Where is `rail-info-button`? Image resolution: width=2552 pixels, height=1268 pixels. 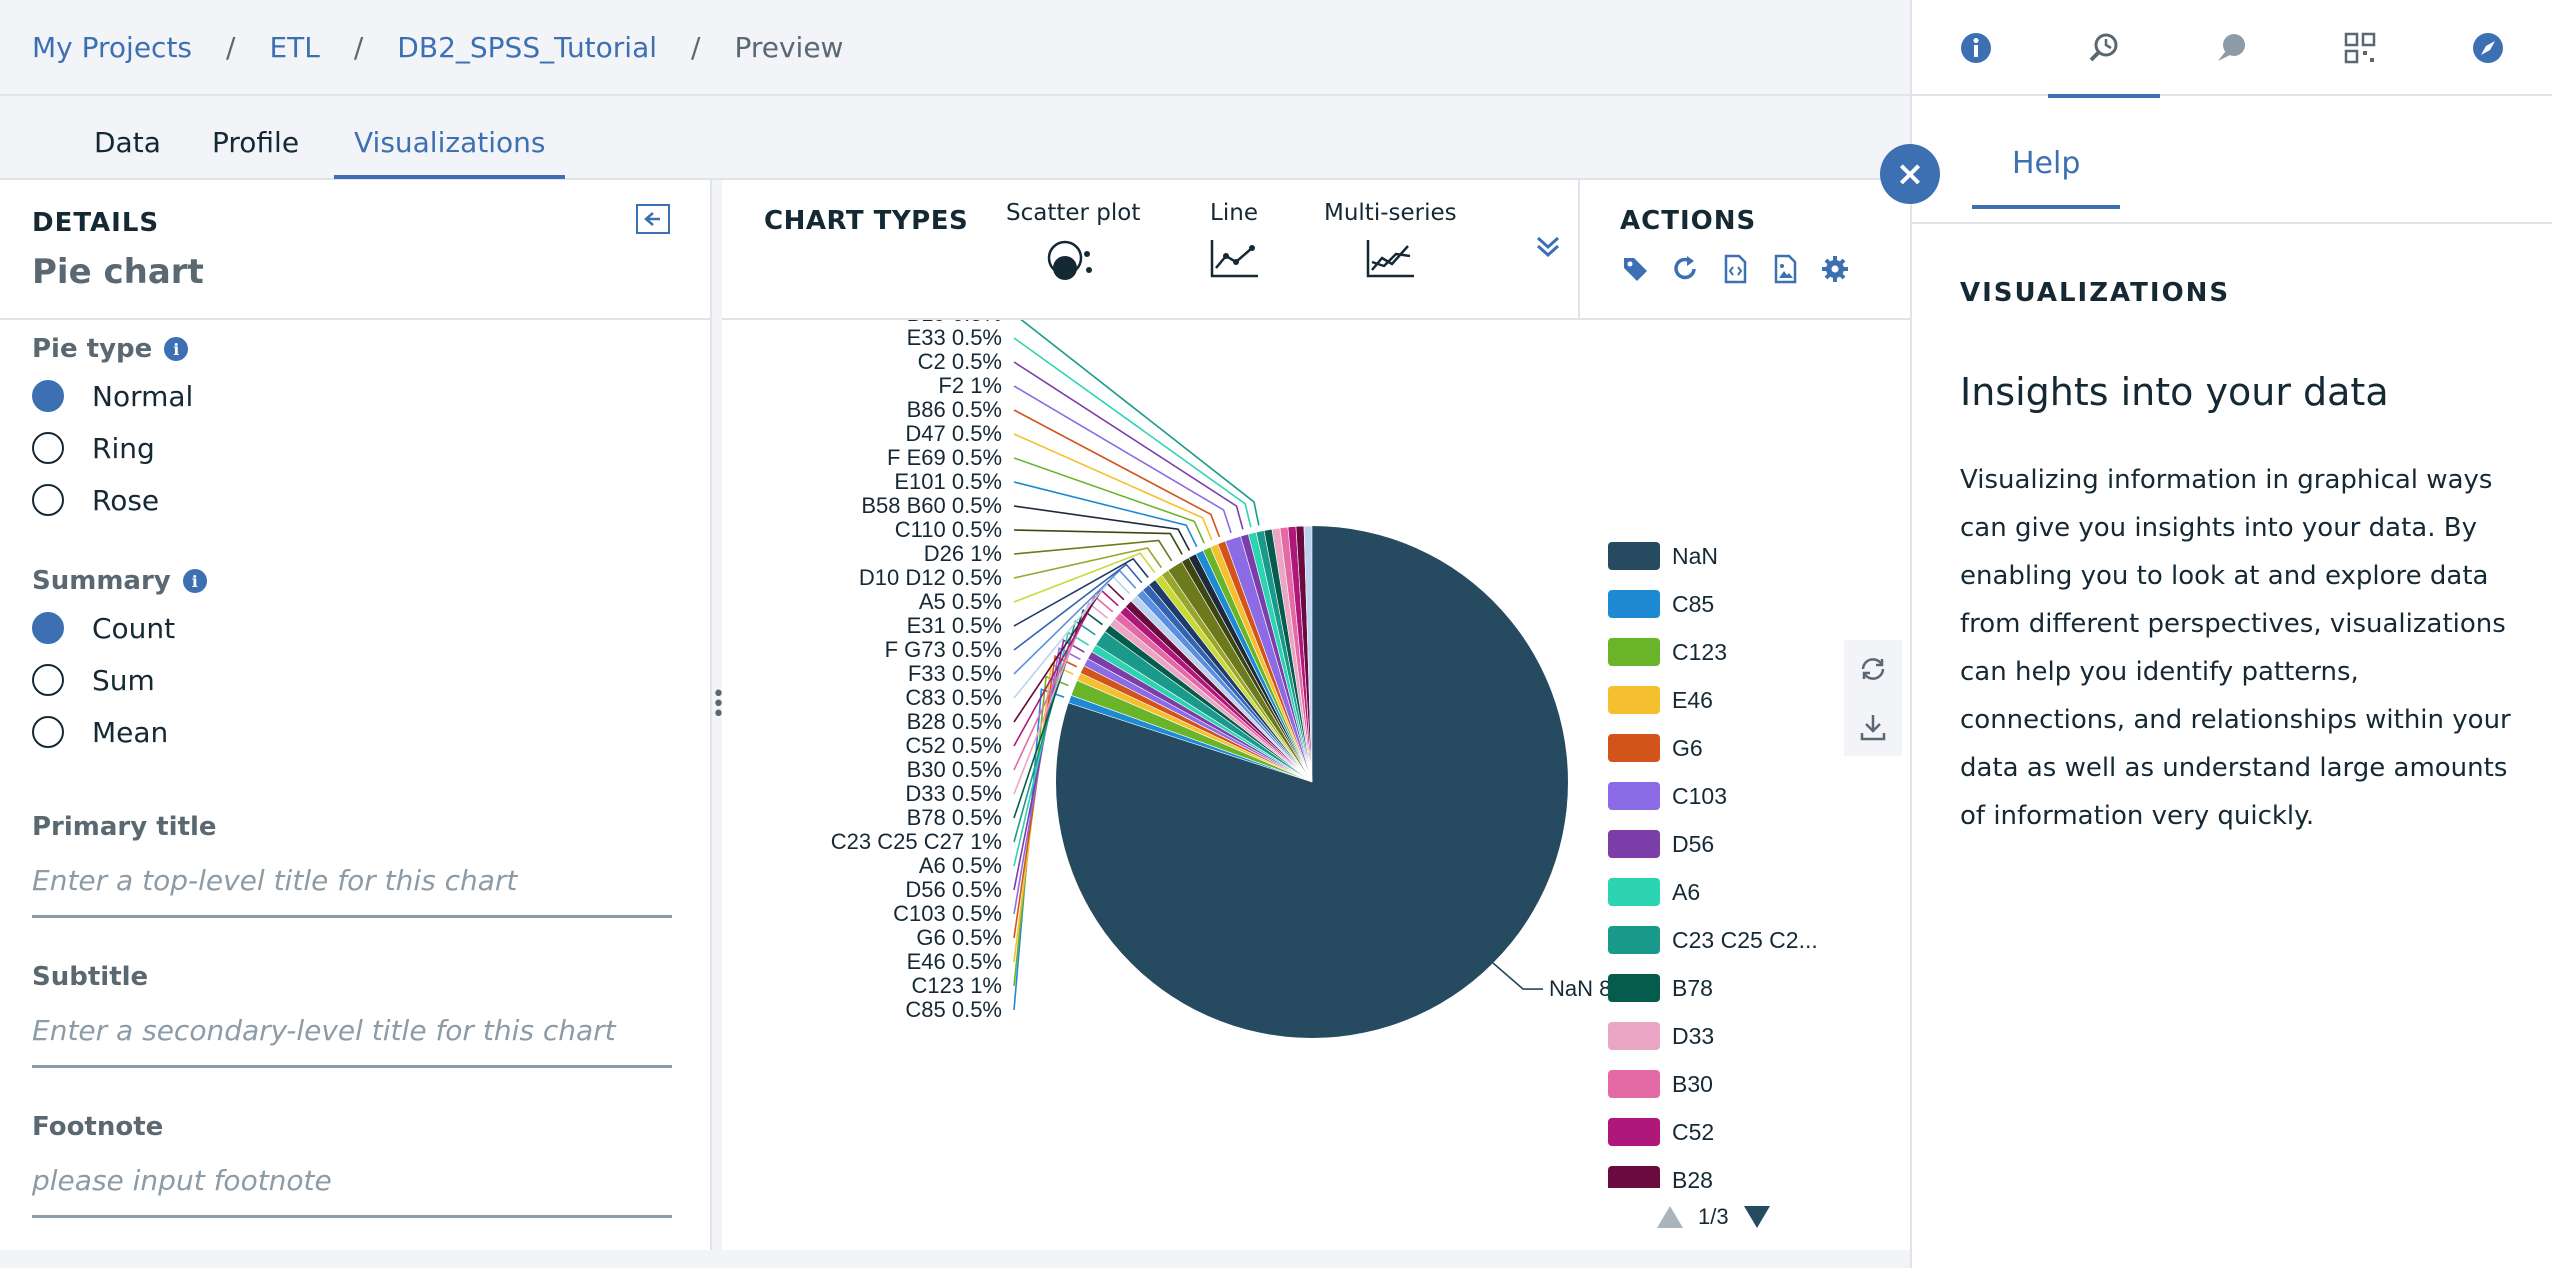
rail-info-button is located at coordinates (1976, 48).